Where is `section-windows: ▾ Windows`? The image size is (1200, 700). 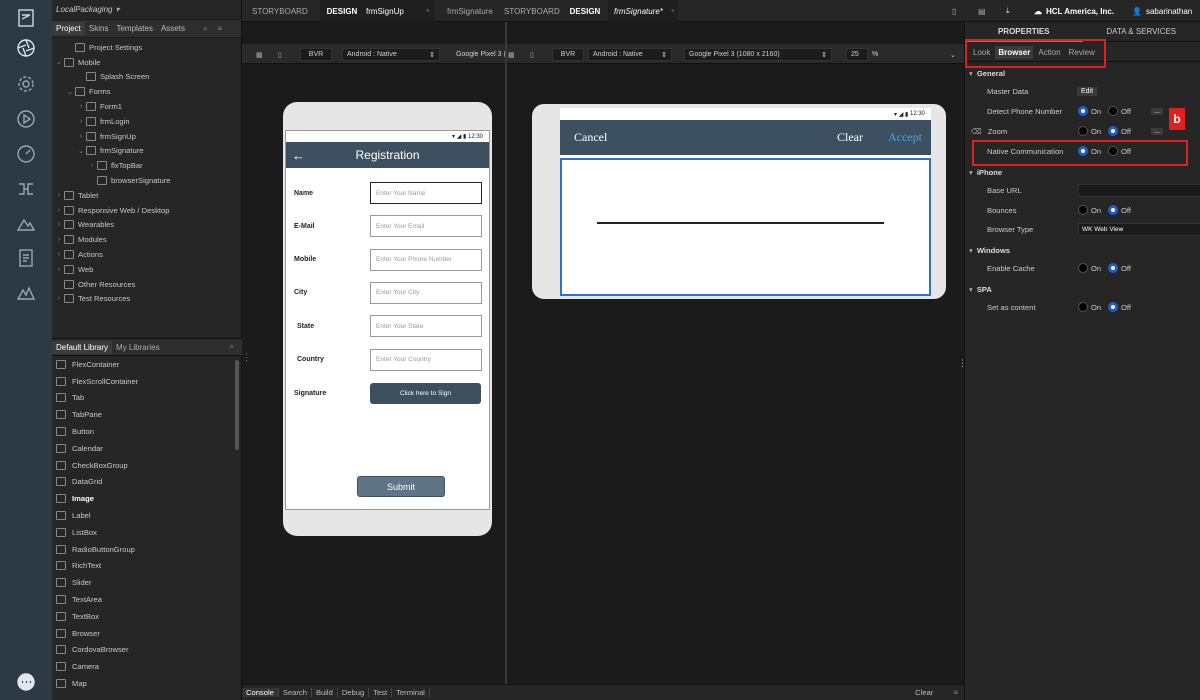
section-windows: ▾ Windows is located at coordinates (1082, 250).